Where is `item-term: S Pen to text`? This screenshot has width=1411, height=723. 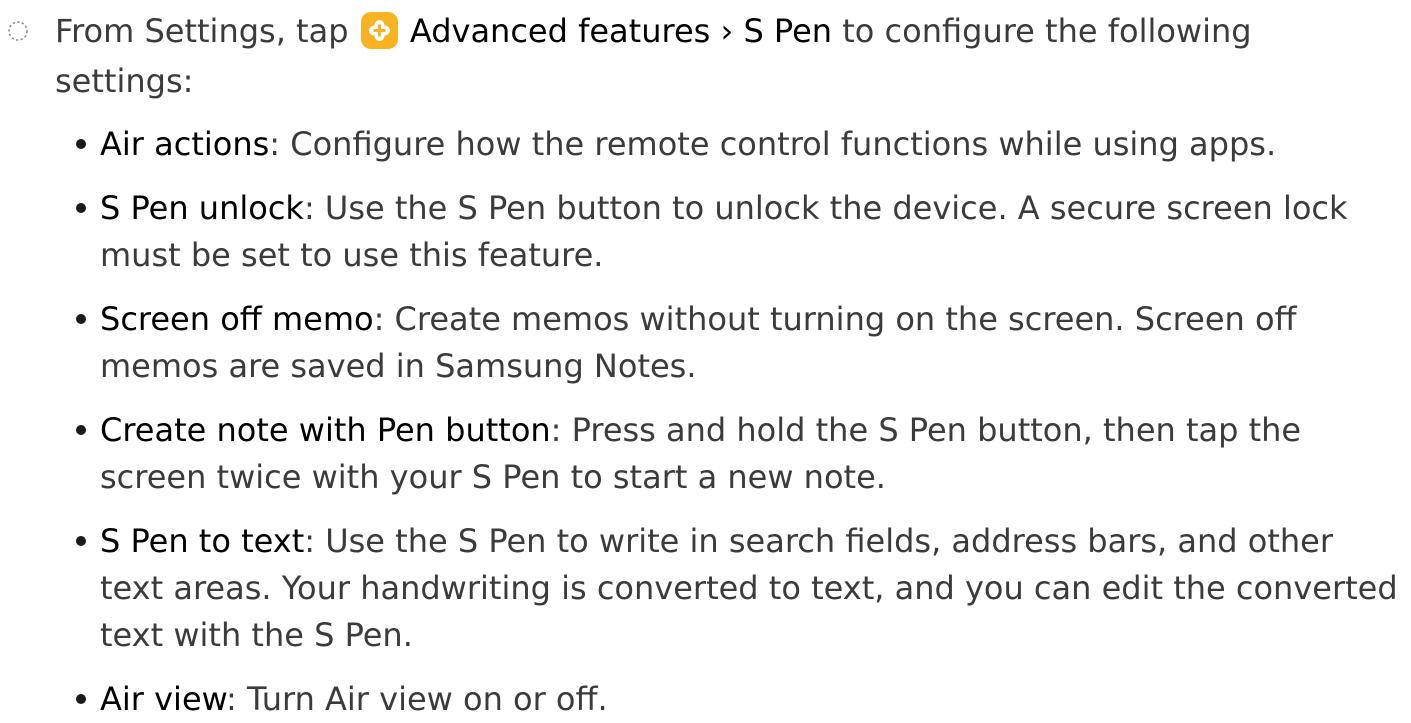 item-term: S Pen to text is located at coordinates (202, 541).